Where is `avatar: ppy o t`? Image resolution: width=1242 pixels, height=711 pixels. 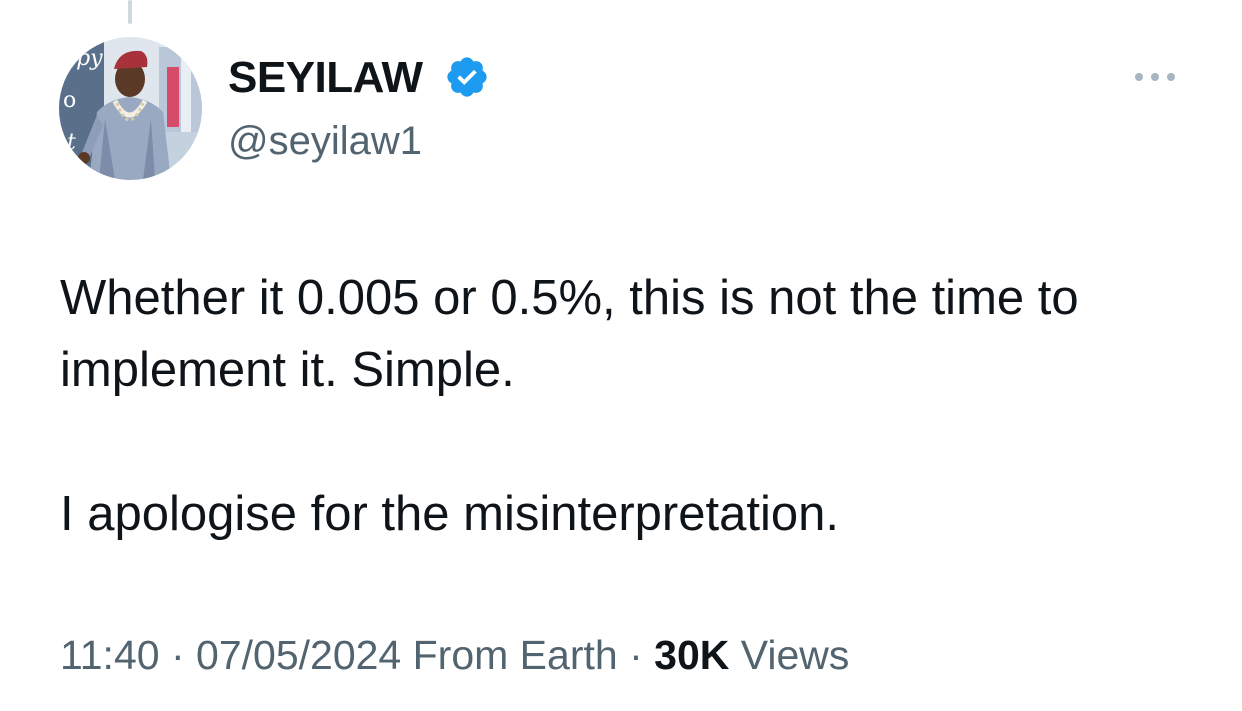 avatar: ppy o t is located at coordinates (130, 108).